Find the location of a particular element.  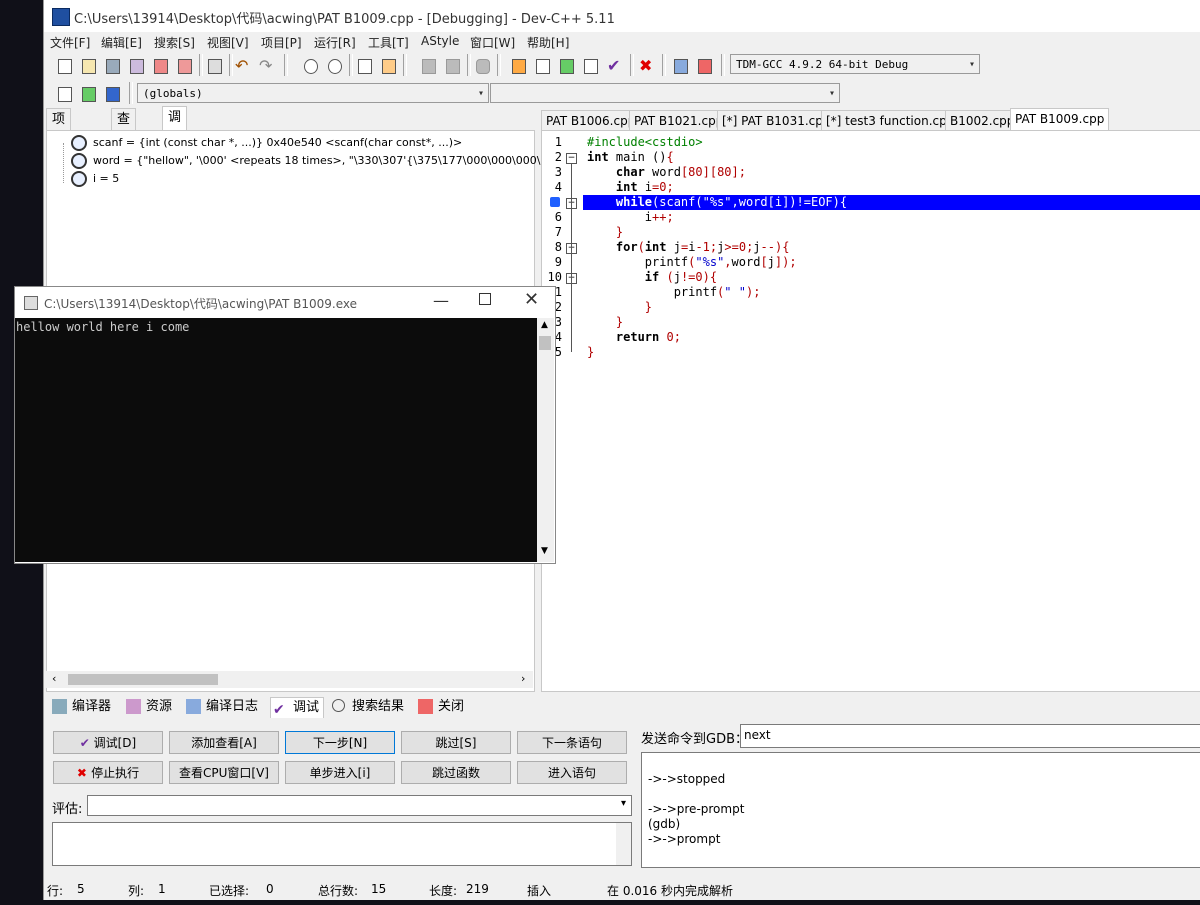

minimize-icon: — is located at coordinates (441, 300).